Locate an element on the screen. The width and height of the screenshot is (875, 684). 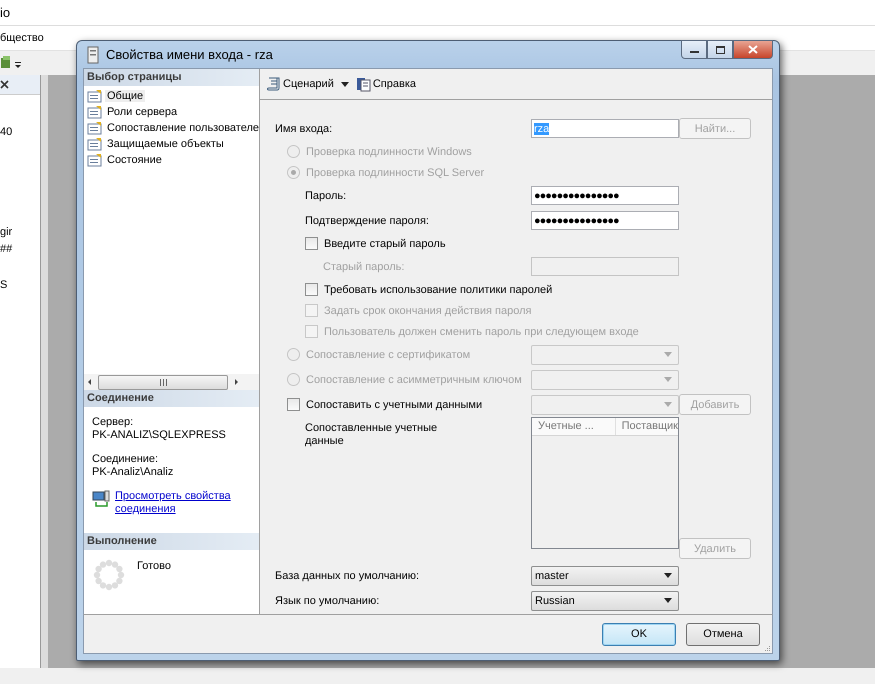
connection-value: PK-Analiz\Analiz is located at coordinates (133, 472).